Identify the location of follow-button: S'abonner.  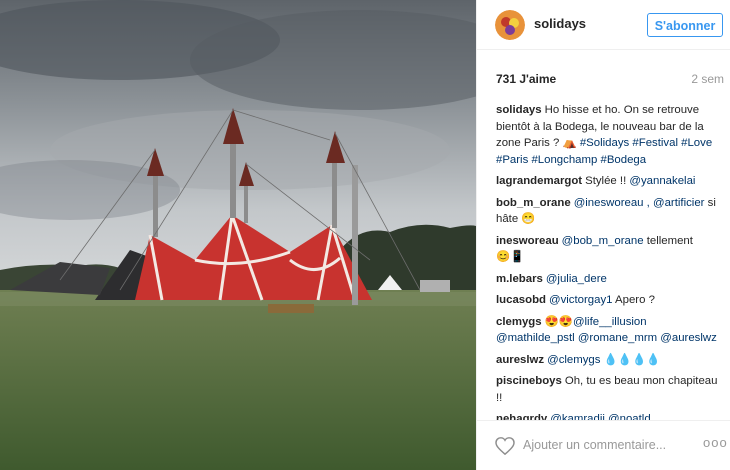
(685, 25).